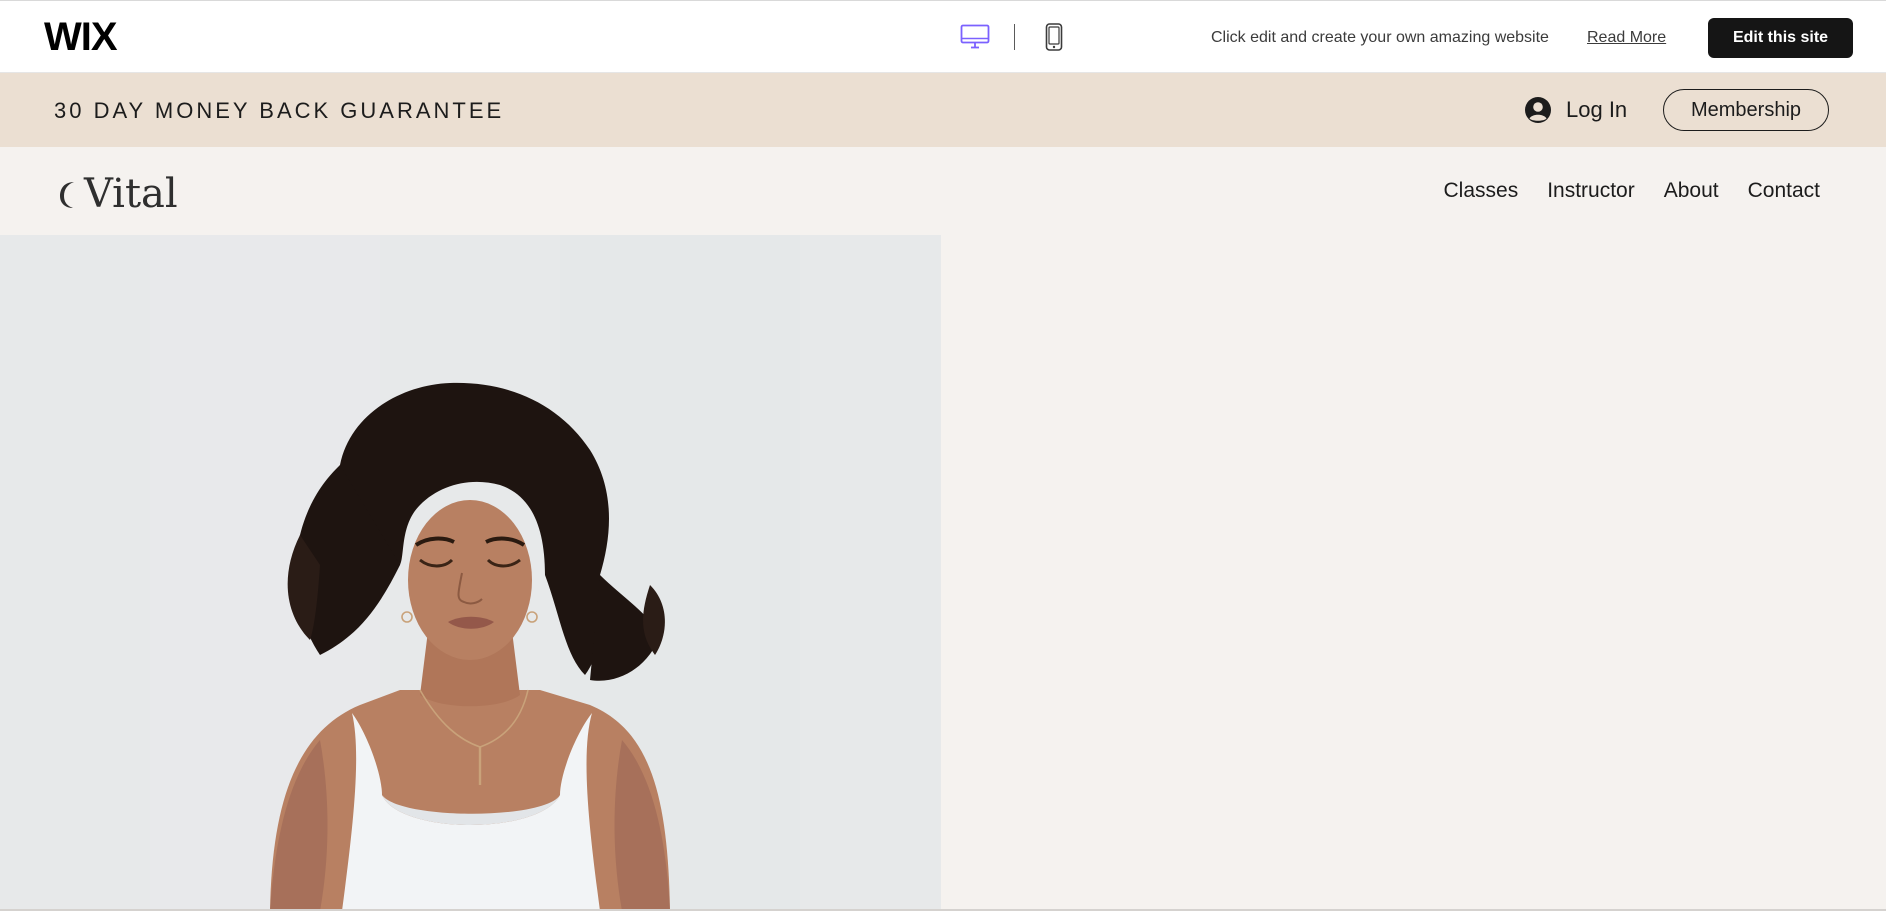  Describe the element at coordinates (81, 37) in the screenshot. I see `wix-logo: WIX` at that location.